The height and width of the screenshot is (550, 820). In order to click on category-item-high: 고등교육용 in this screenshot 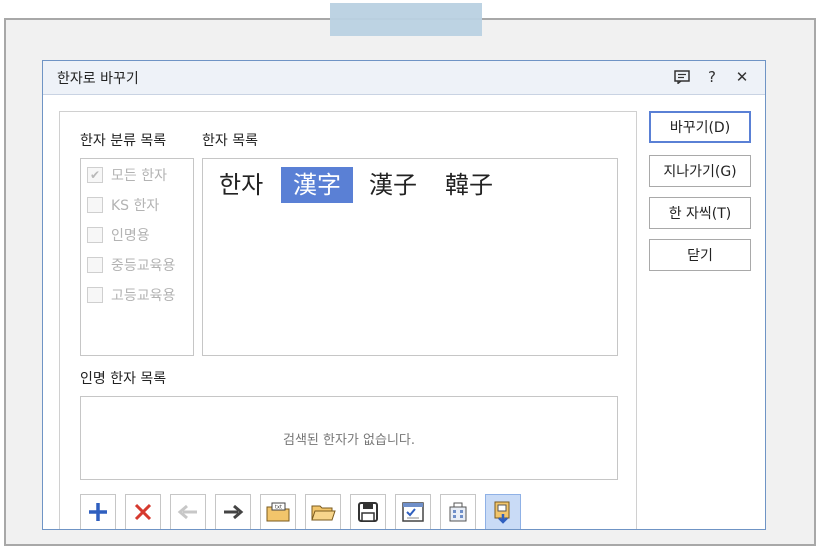, I will do `click(131, 295)`.